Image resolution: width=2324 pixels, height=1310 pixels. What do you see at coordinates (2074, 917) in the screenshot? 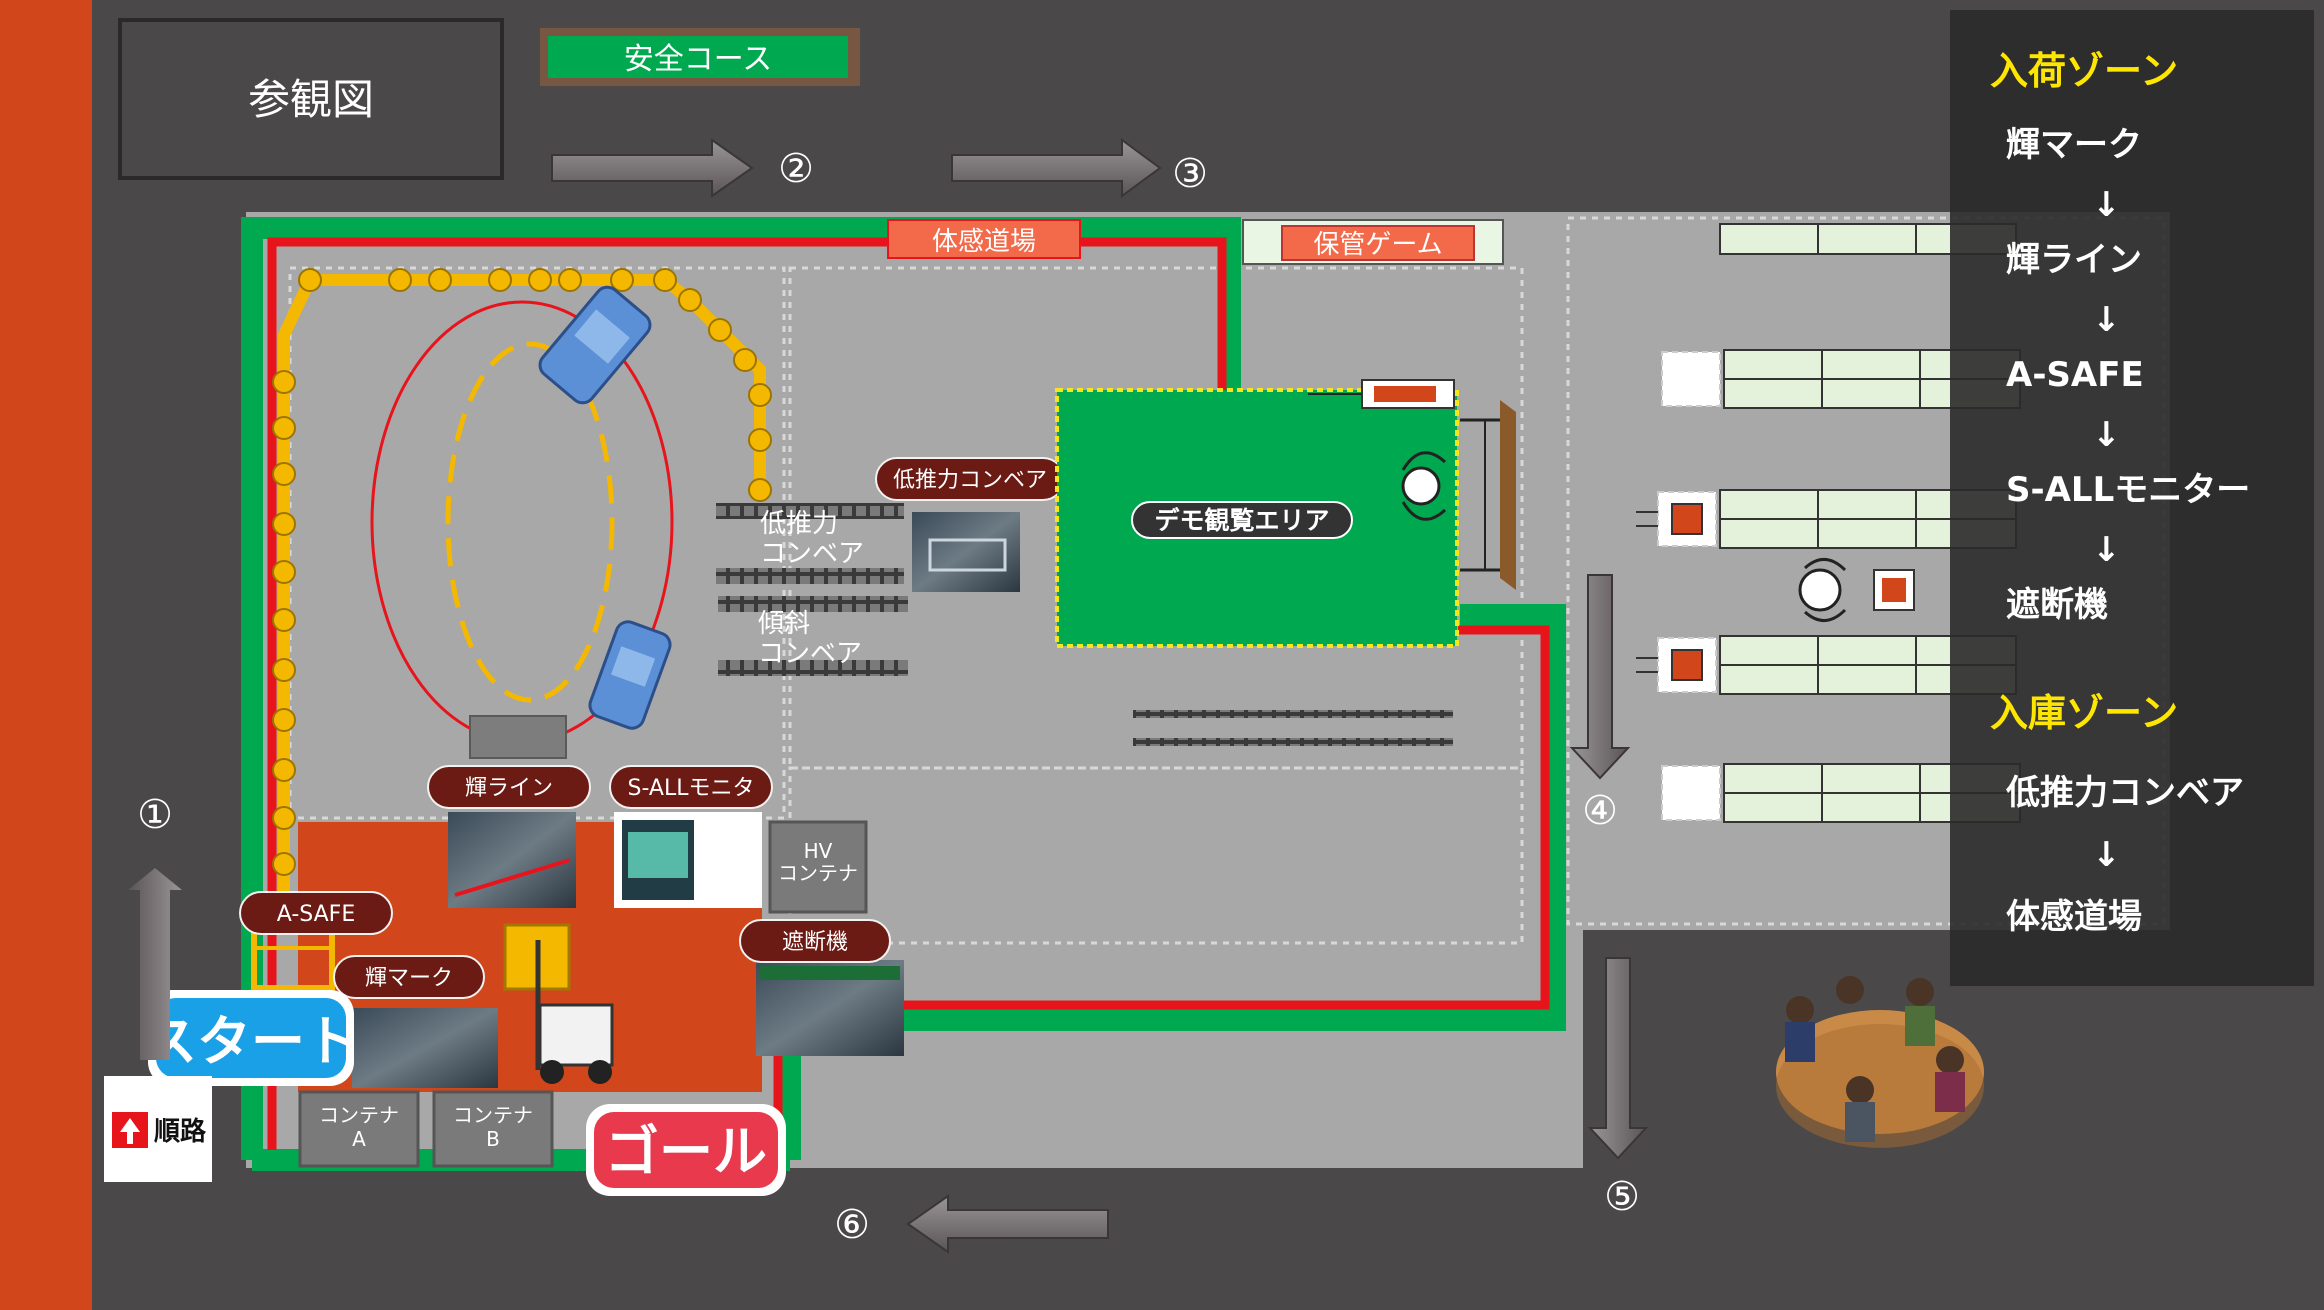
I see `zone-item: 体感道場` at bounding box center [2074, 917].